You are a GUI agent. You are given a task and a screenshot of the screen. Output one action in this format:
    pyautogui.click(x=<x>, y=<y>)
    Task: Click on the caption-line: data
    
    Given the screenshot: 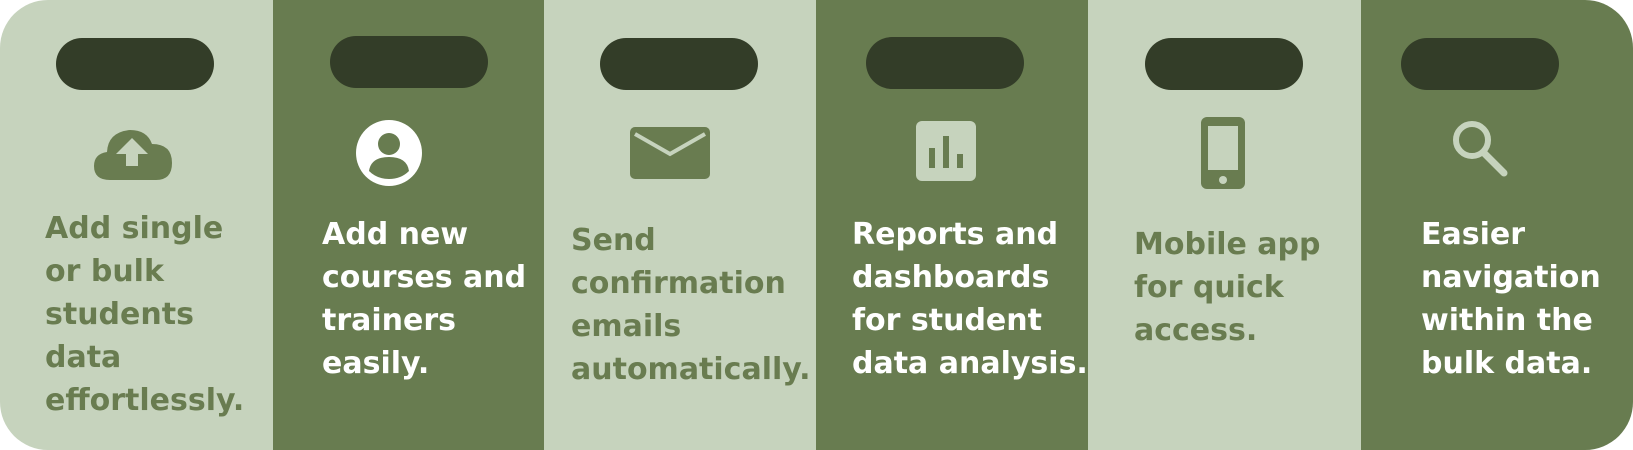 What is the action you would take?
    pyautogui.click(x=83, y=357)
    